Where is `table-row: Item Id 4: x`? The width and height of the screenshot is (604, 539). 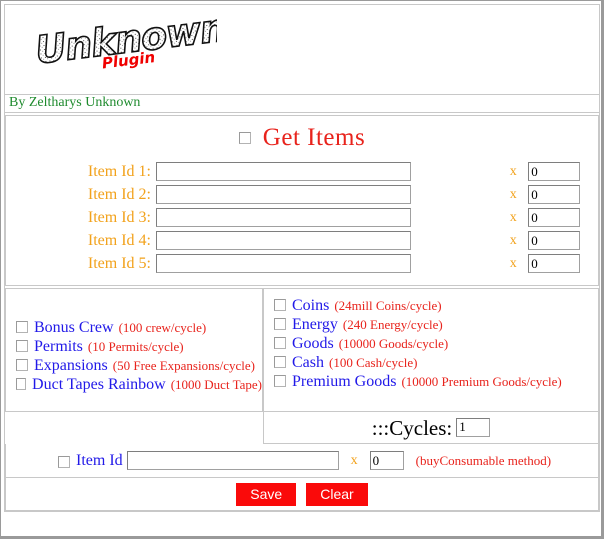
table-row: Item Id 4: x is located at coordinates (302, 240).